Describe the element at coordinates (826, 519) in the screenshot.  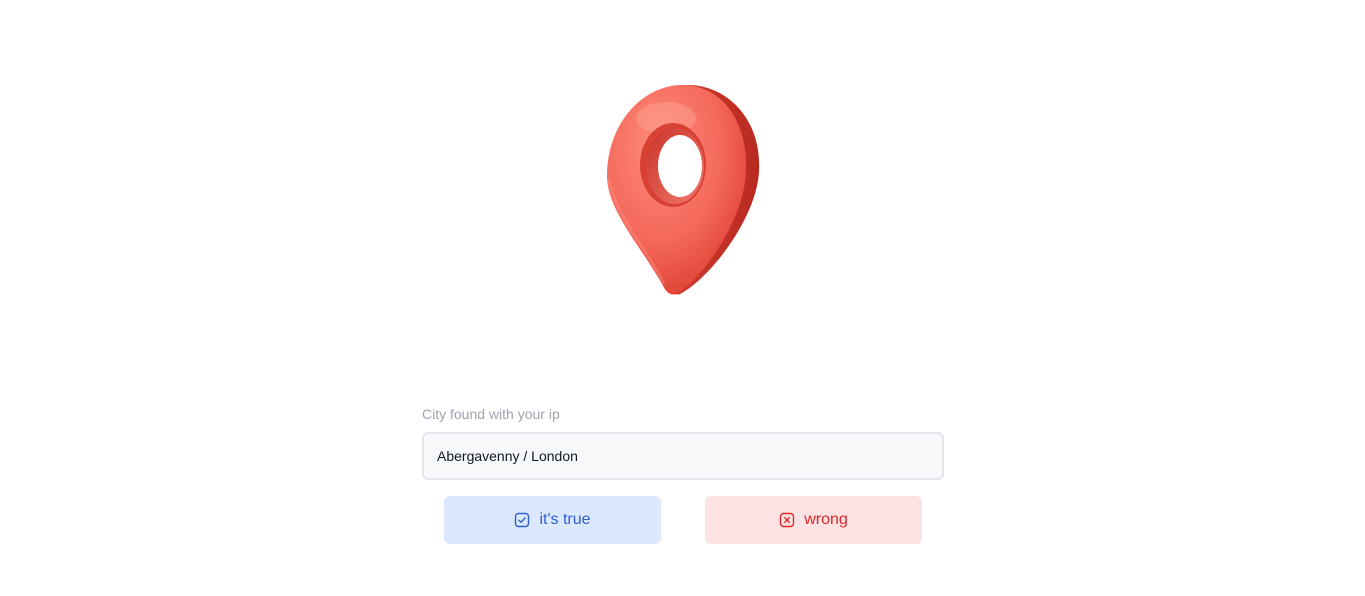
I see `wrong-label: wrong` at that location.